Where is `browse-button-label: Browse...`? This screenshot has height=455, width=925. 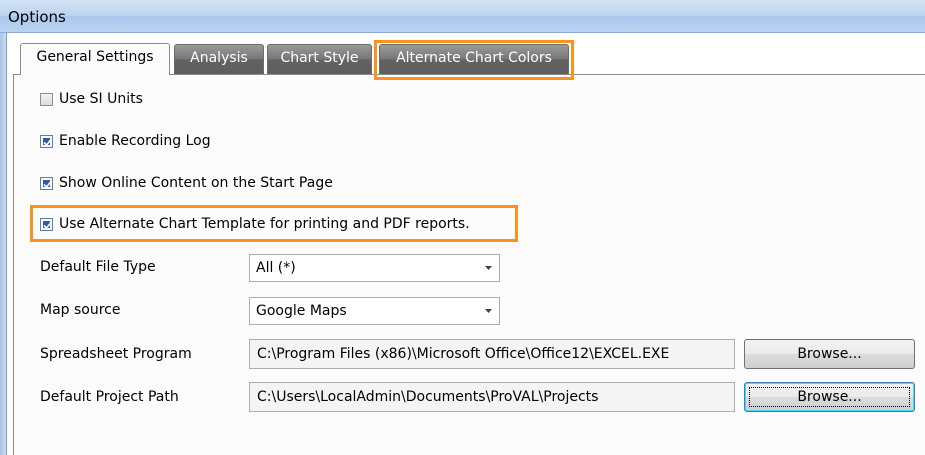
browse-button-label: Browse... is located at coordinates (829, 354).